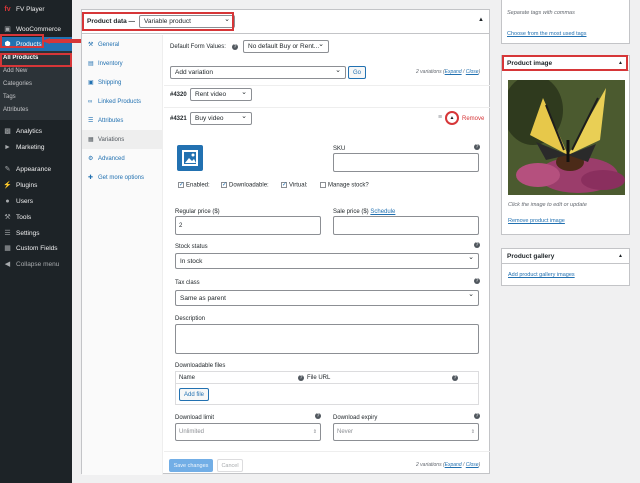 Image resolution: width=640 pixels, height=483 pixels. What do you see at coordinates (36, 9) in the screenshot?
I see `menu-fv-player: fv FV Player` at bounding box center [36, 9].